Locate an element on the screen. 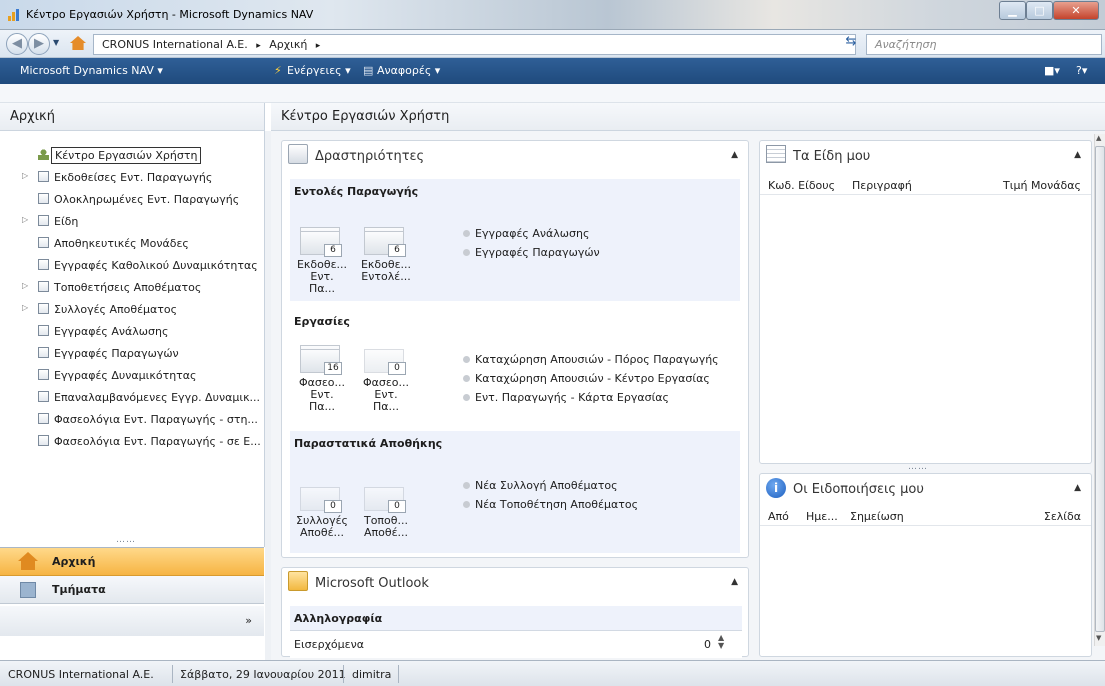 The width and height of the screenshot is (1105, 686). forward-button: ▶ is located at coordinates (39, 44).